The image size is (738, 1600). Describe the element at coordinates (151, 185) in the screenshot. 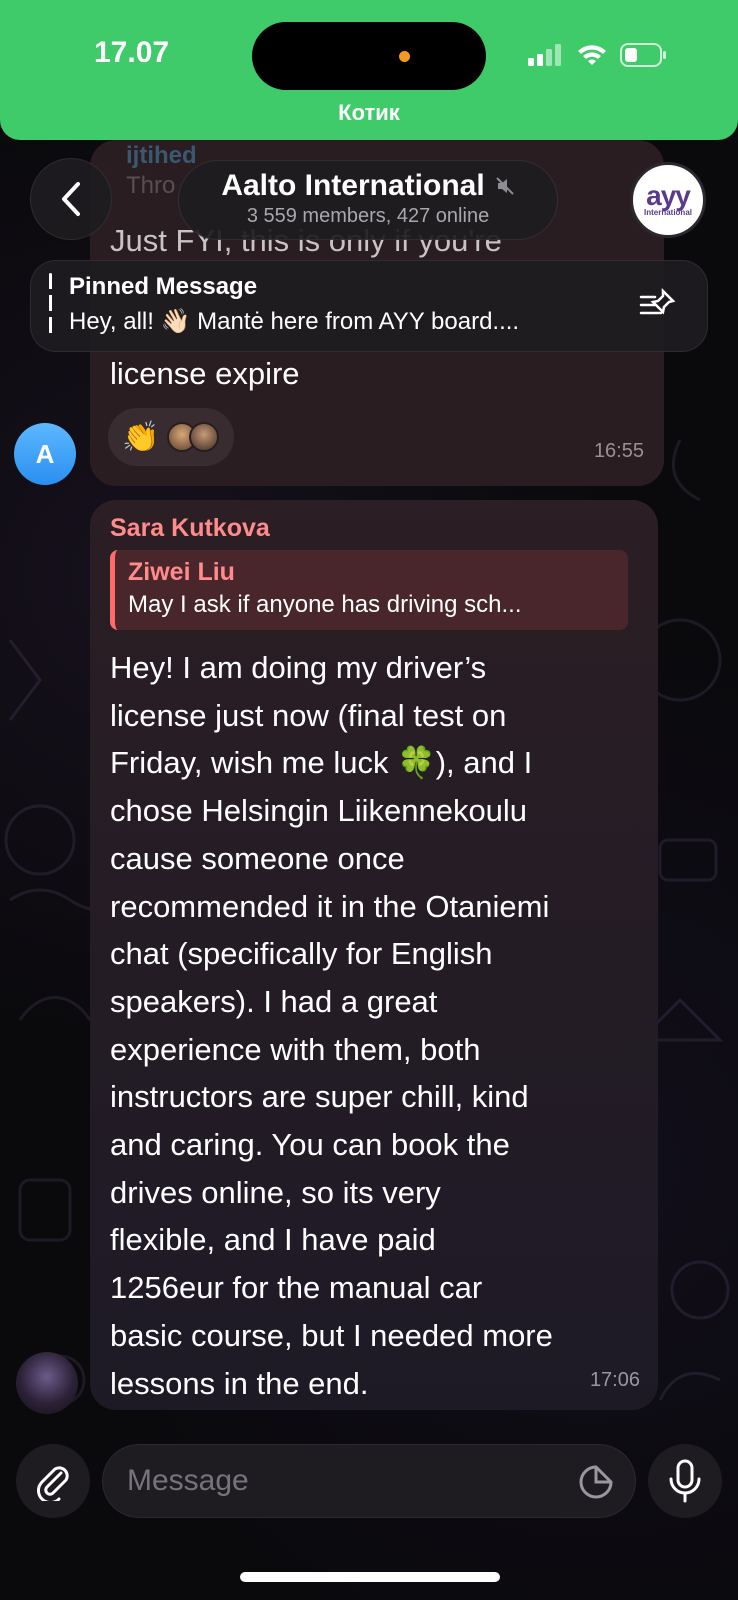

I see `reply-preview-text: Thro` at that location.